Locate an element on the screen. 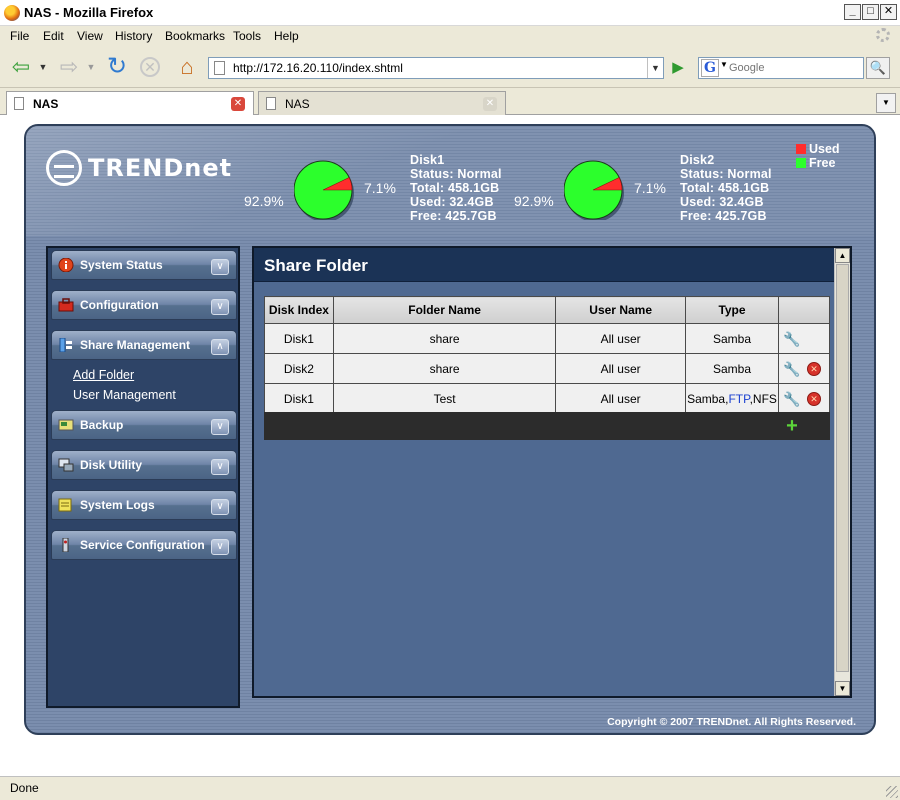 The width and height of the screenshot is (900, 800). trendnet-logo-icon is located at coordinates (64, 168).